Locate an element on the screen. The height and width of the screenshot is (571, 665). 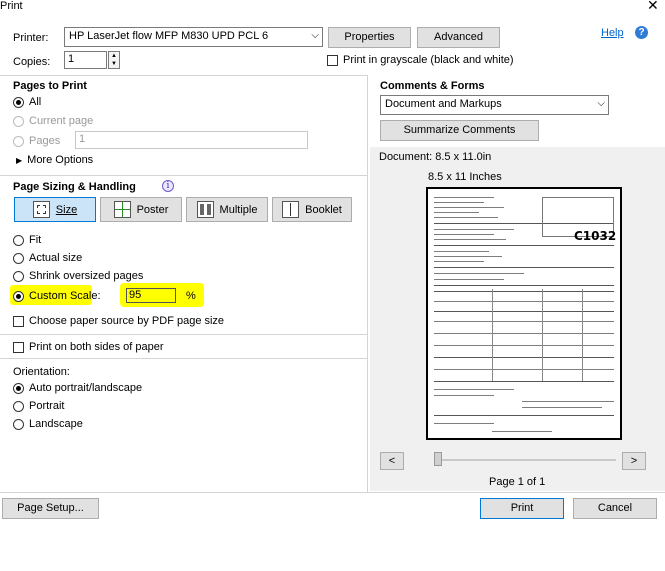
document-stamp: C1032 is located at coordinates (595, 236).